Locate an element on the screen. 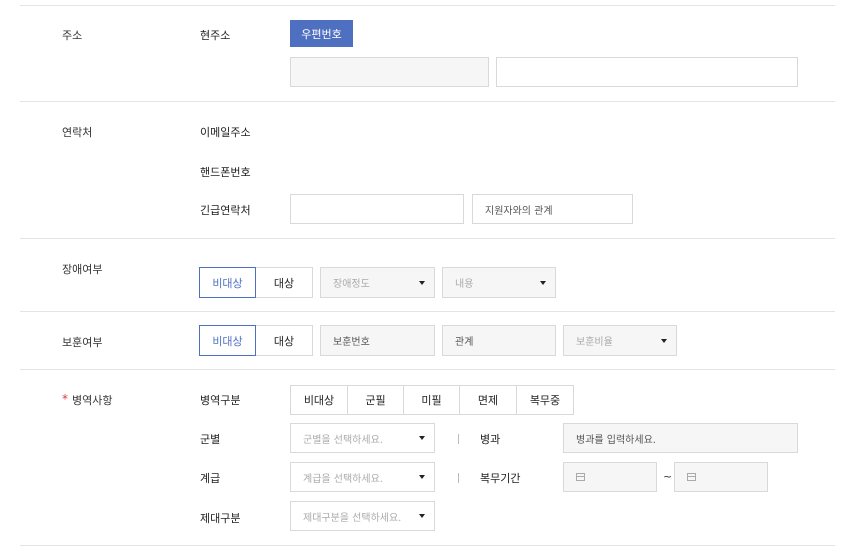  specialty-label: 병과 is located at coordinates (490, 439).